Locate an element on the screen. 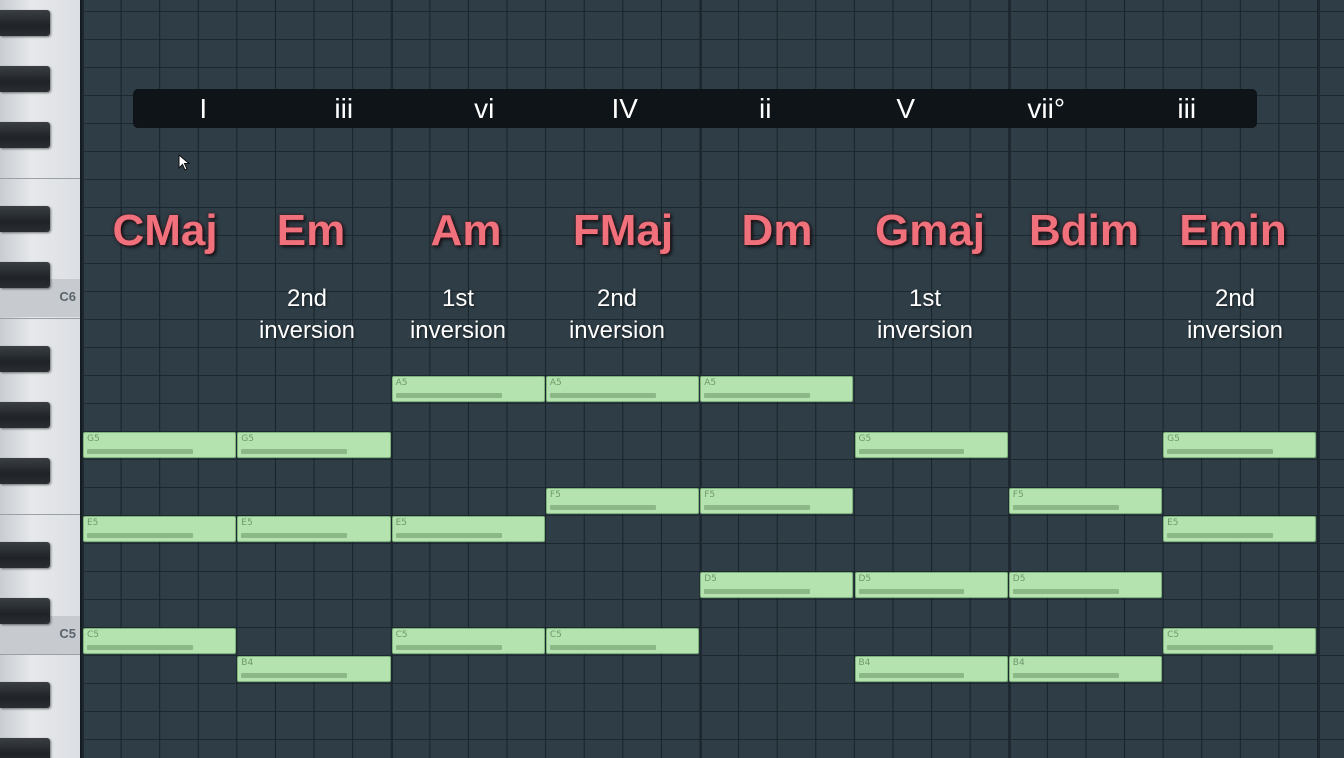 The height and width of the screenshot is (758, 1344). roman-numeral: vii° is located at coordinates (1046, 108).